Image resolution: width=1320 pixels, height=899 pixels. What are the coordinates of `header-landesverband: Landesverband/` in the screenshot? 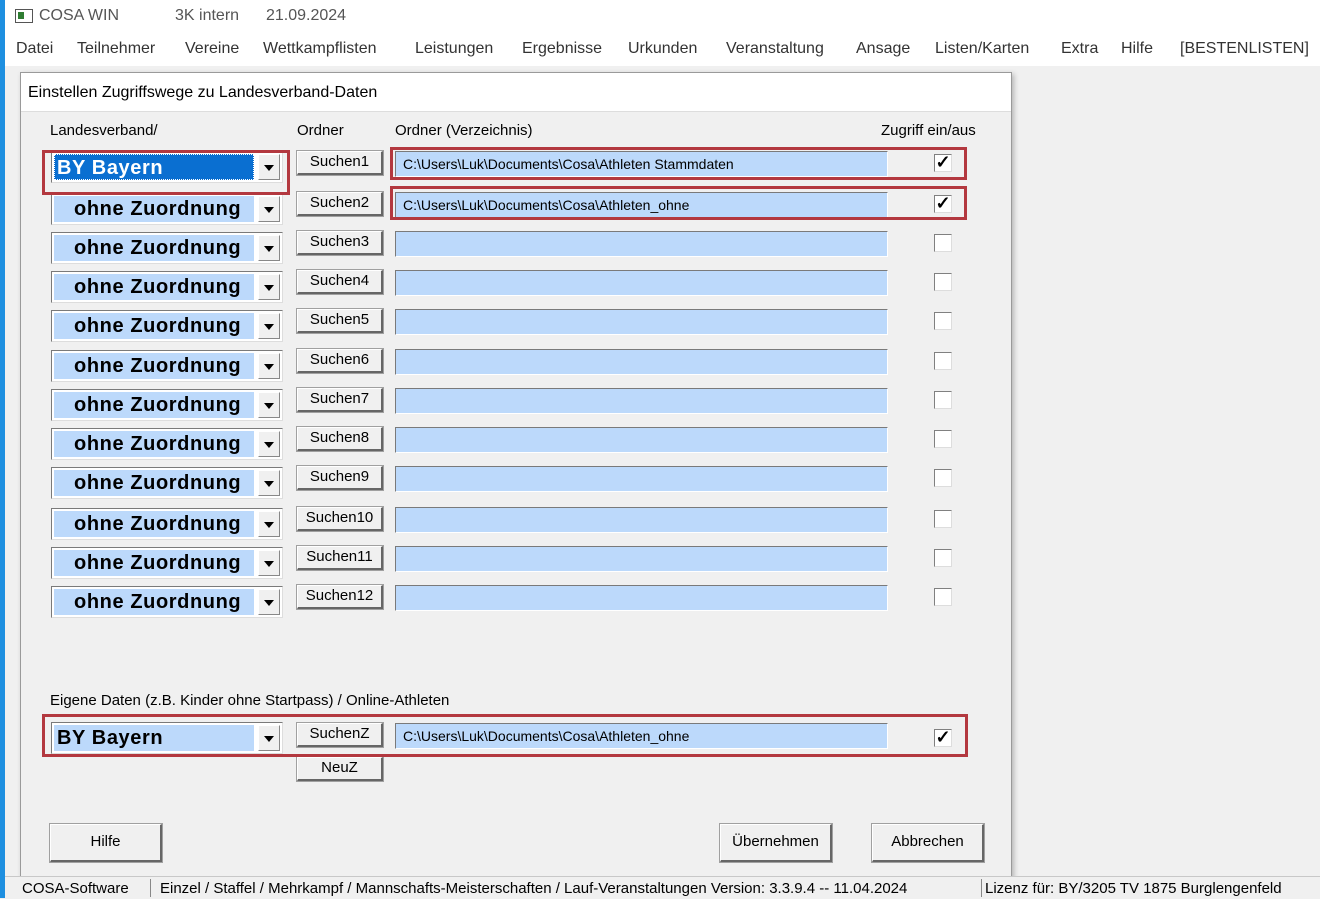 It's located at (104, 130).